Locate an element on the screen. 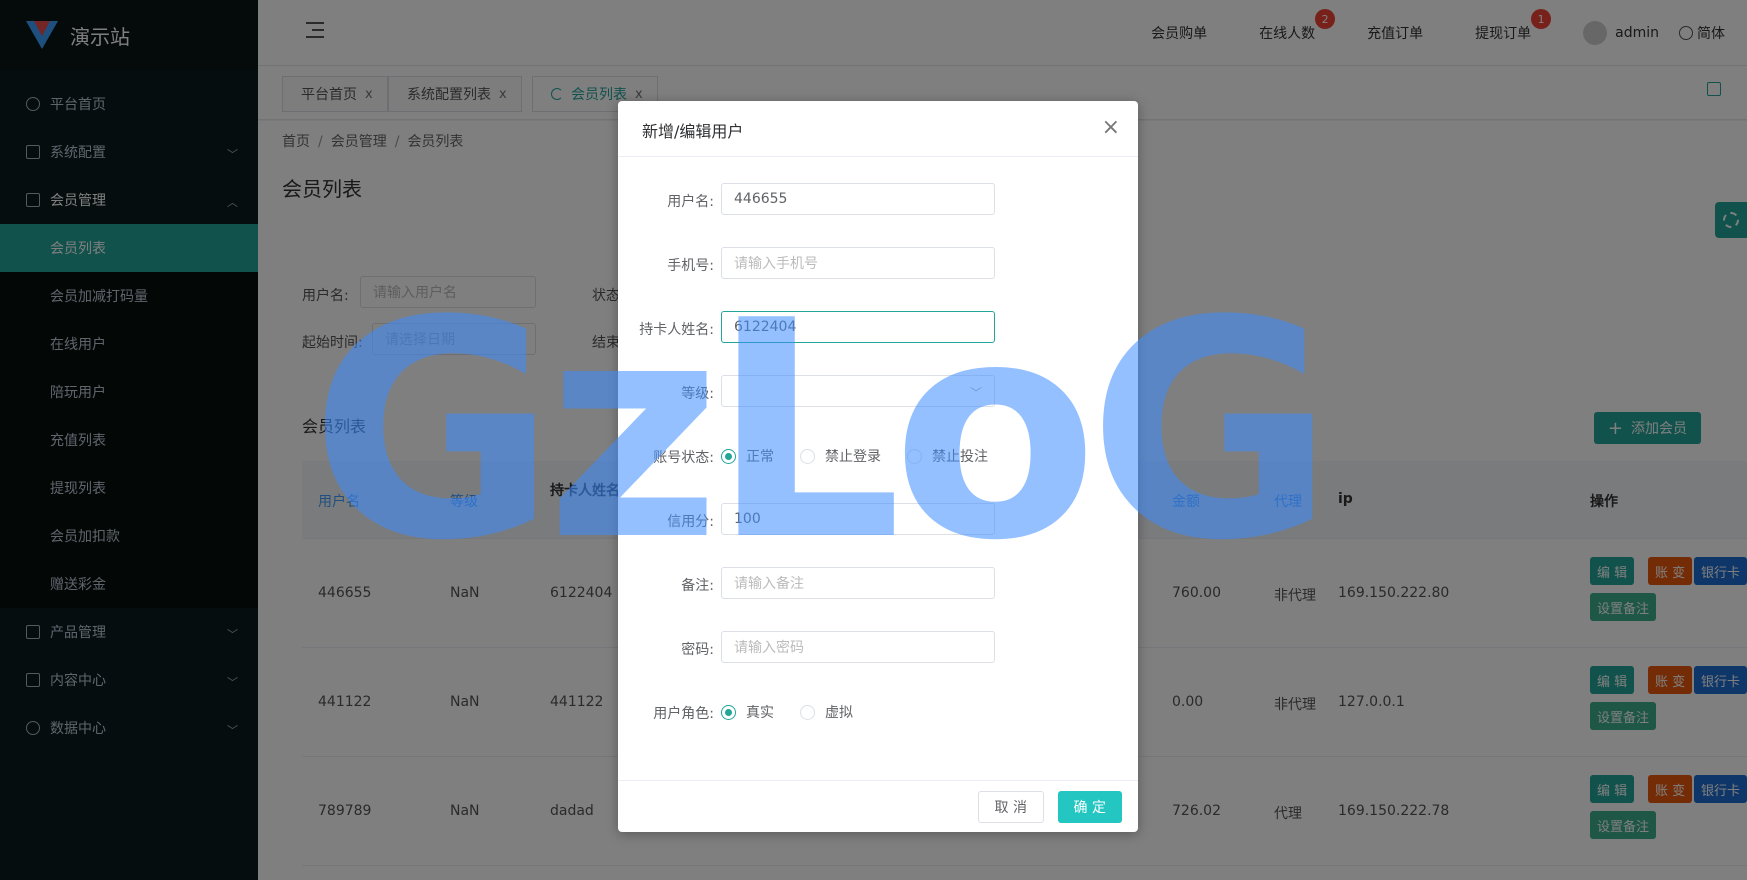  form-row-password: 密码: 请输入密码 is located at coordinates (878, 648).